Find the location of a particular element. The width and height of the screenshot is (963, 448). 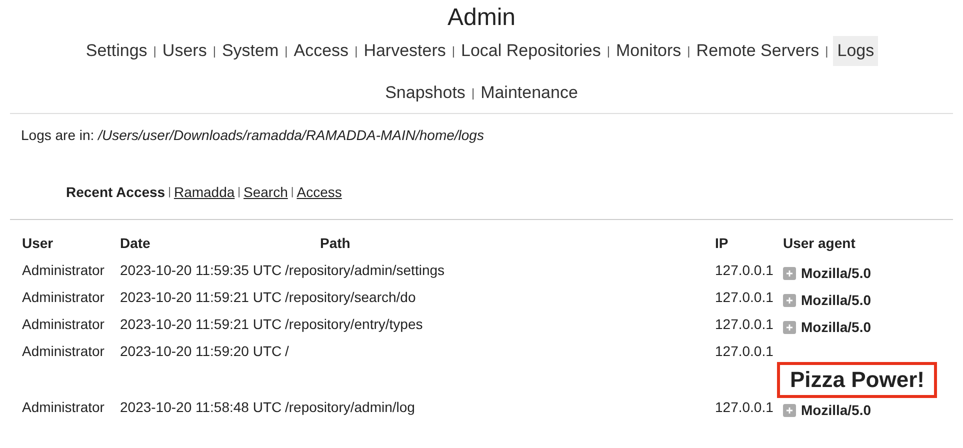

user-agent-box: Pizza Power! is located at coordinates (857, 380).